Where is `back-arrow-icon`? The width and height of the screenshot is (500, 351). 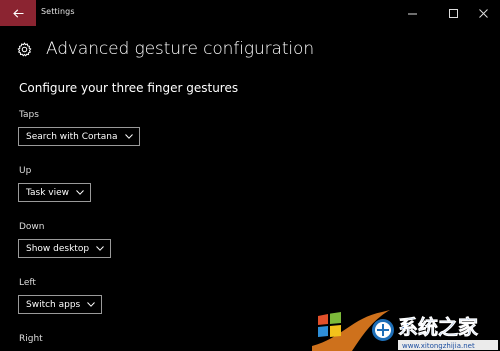
back-arrow-icon is located at coordinates (17, 13).